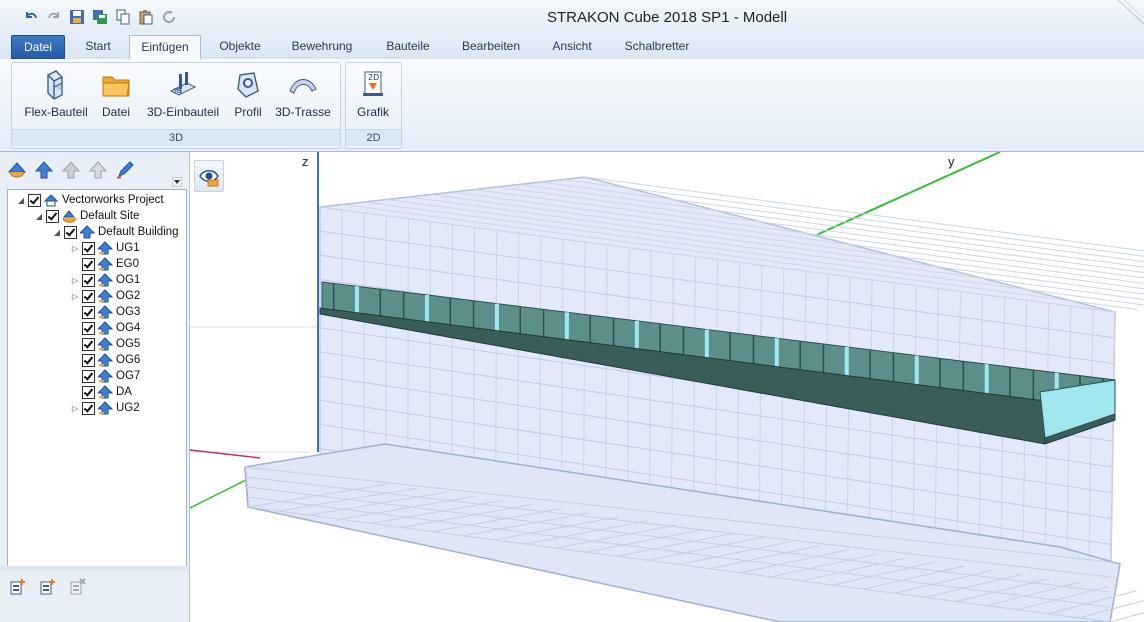  I want to click on folder-icon, so click(116, 85).